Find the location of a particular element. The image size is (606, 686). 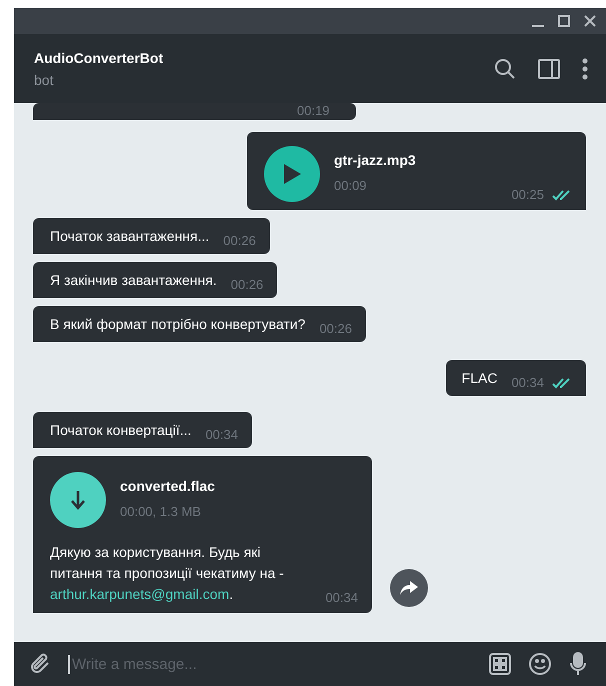

emoji-icon is located at coordinates (540, 664).